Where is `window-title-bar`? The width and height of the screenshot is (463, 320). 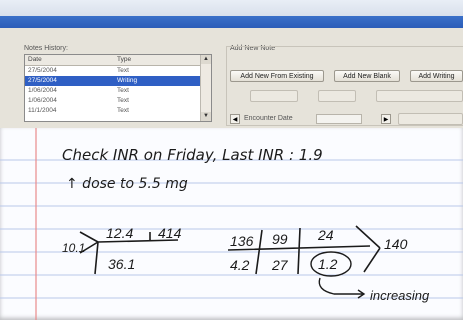 window-title-bar is located at coordinates (231, 8).